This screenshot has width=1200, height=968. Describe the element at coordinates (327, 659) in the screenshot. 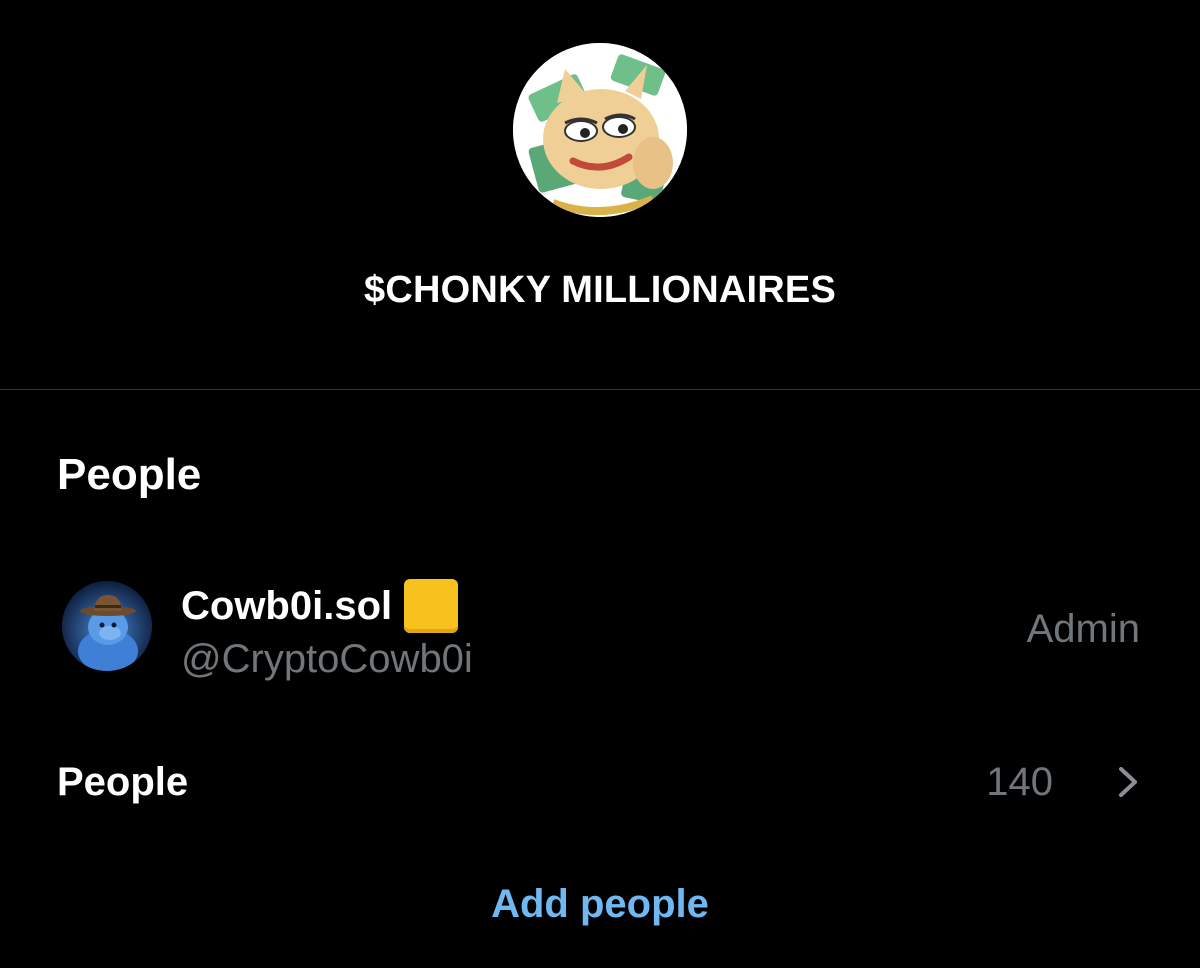

I see `member-handle: @CryptoCowb0i` at that location.